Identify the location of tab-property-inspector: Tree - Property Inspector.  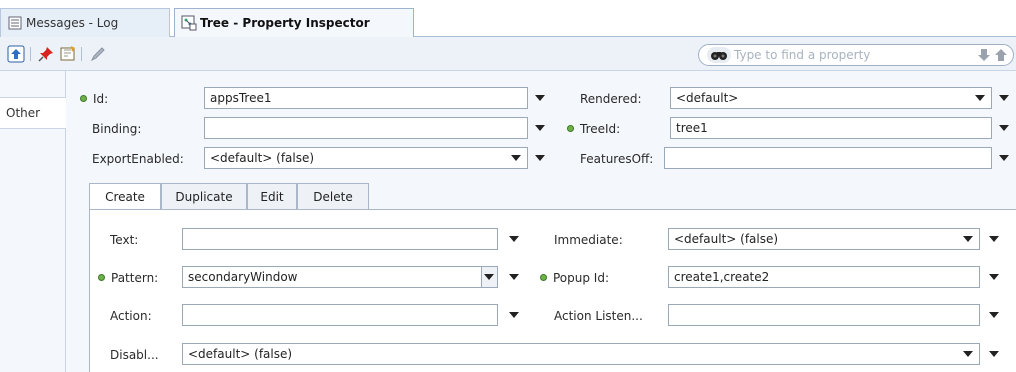
(294, 23).